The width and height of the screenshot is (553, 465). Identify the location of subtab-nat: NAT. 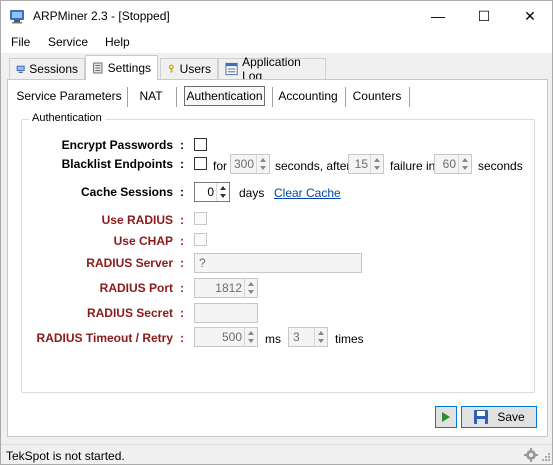
(151, 96).